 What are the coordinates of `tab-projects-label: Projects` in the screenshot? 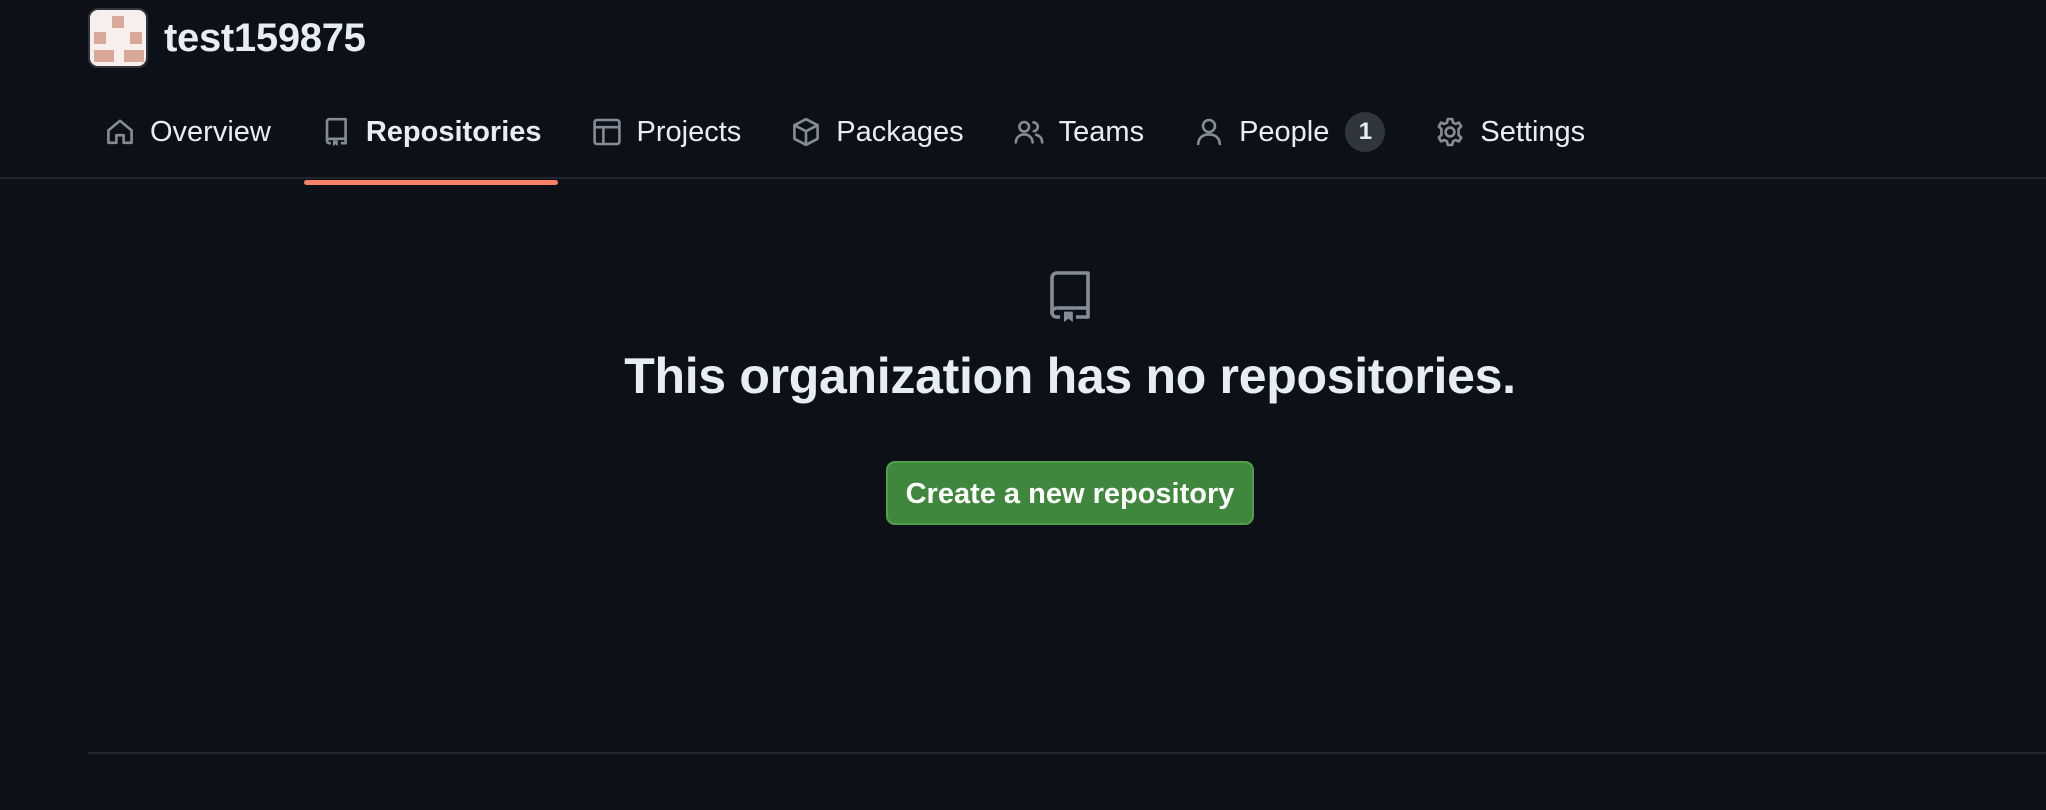 It's located at (689, 131).